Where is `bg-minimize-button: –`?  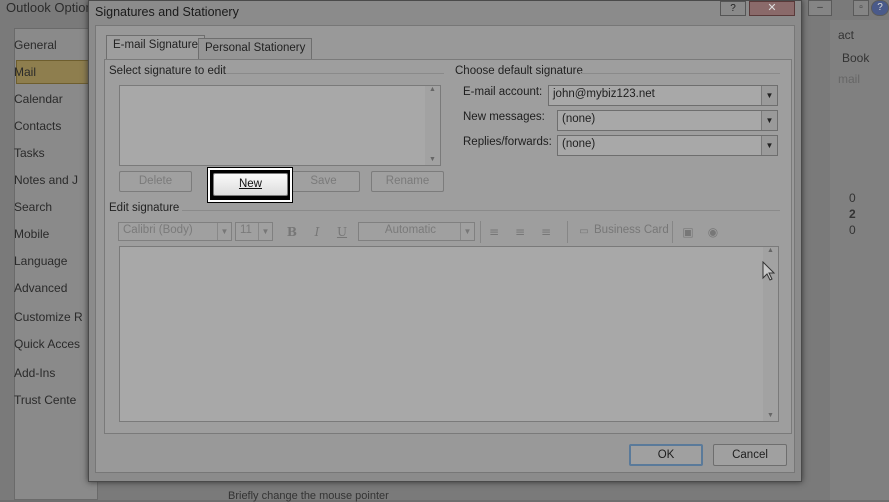
bg-minimize-button: – is located at coordinates (820, 8).